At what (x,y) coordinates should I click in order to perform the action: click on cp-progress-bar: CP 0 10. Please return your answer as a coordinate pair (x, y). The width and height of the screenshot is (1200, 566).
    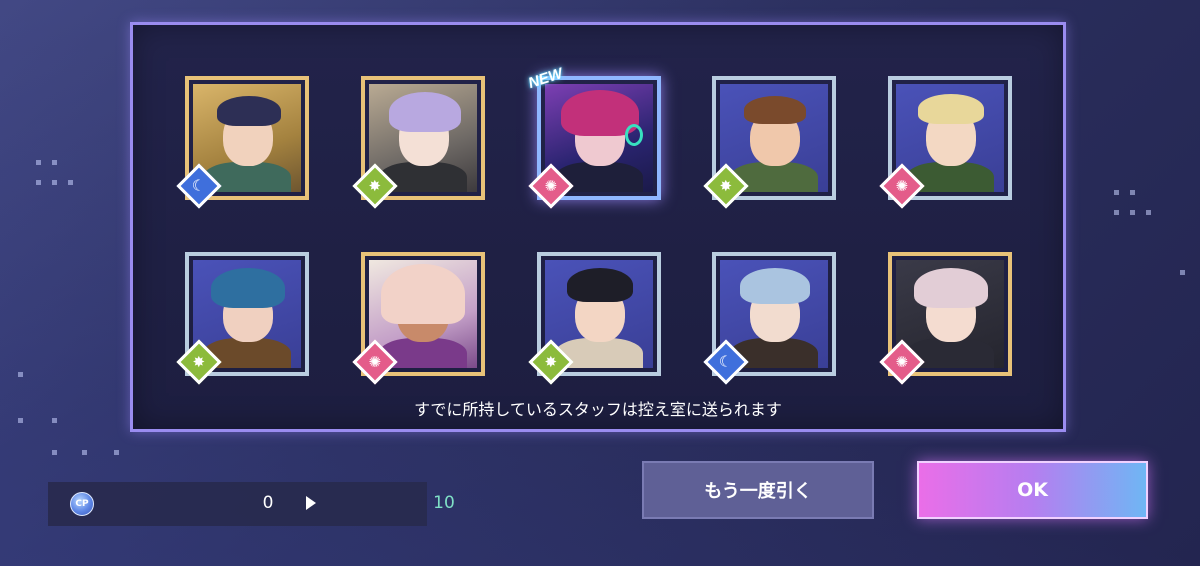
    Looking at the image, I should click on (251, 504).